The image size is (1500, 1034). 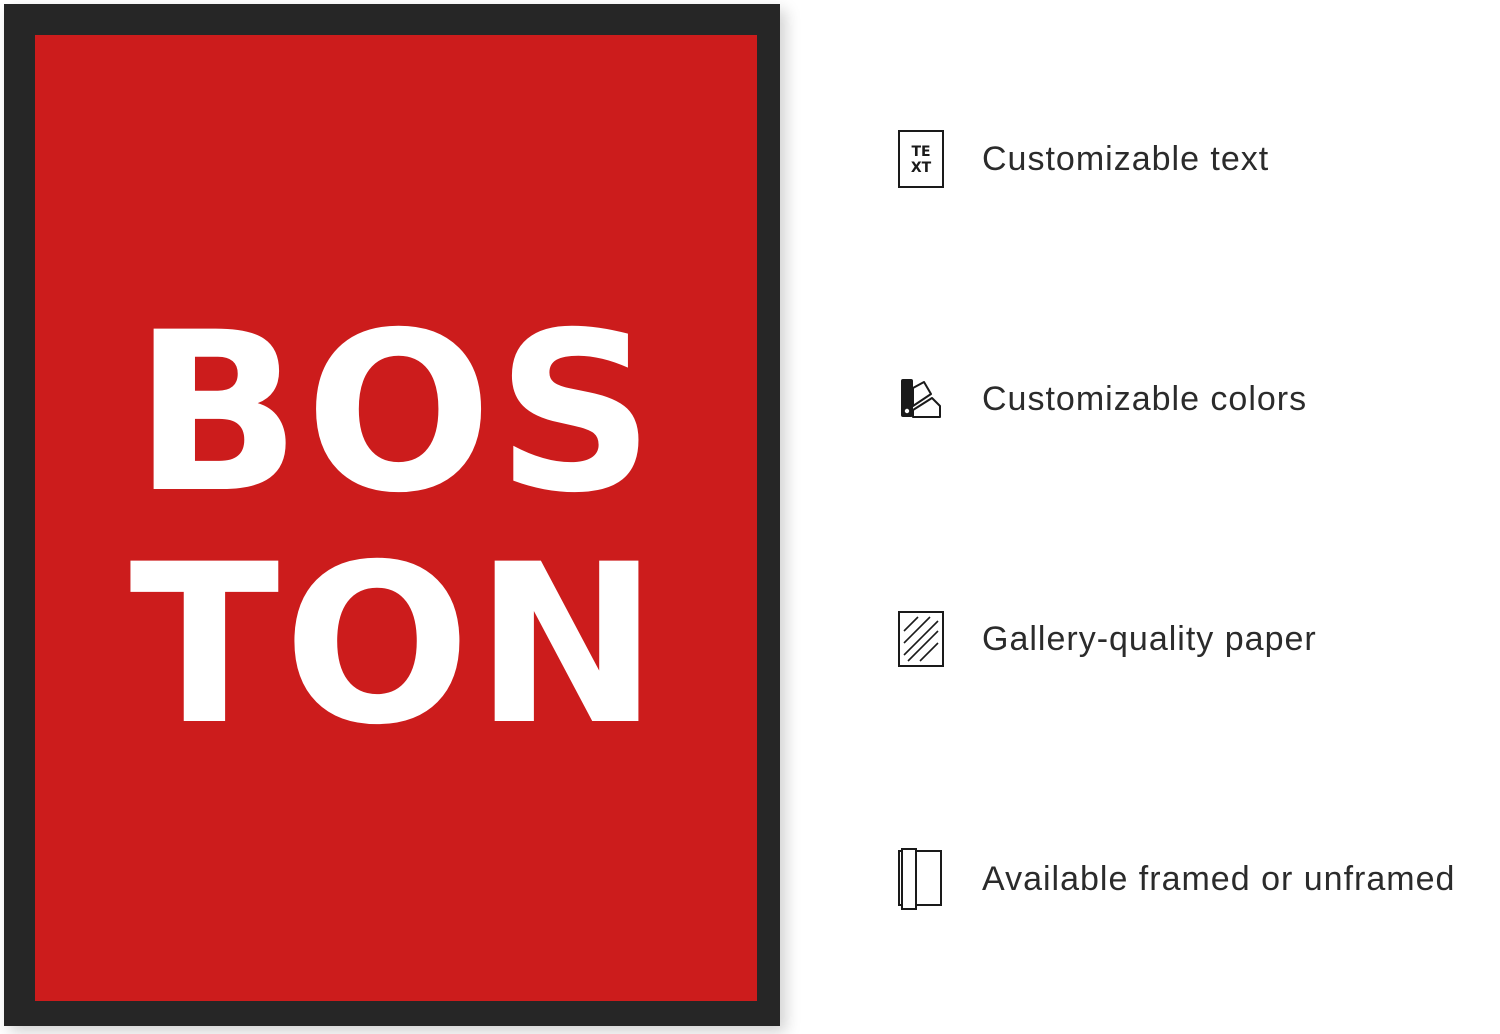 I want to click on color-swatch-icon, so click(x=922, y=399).